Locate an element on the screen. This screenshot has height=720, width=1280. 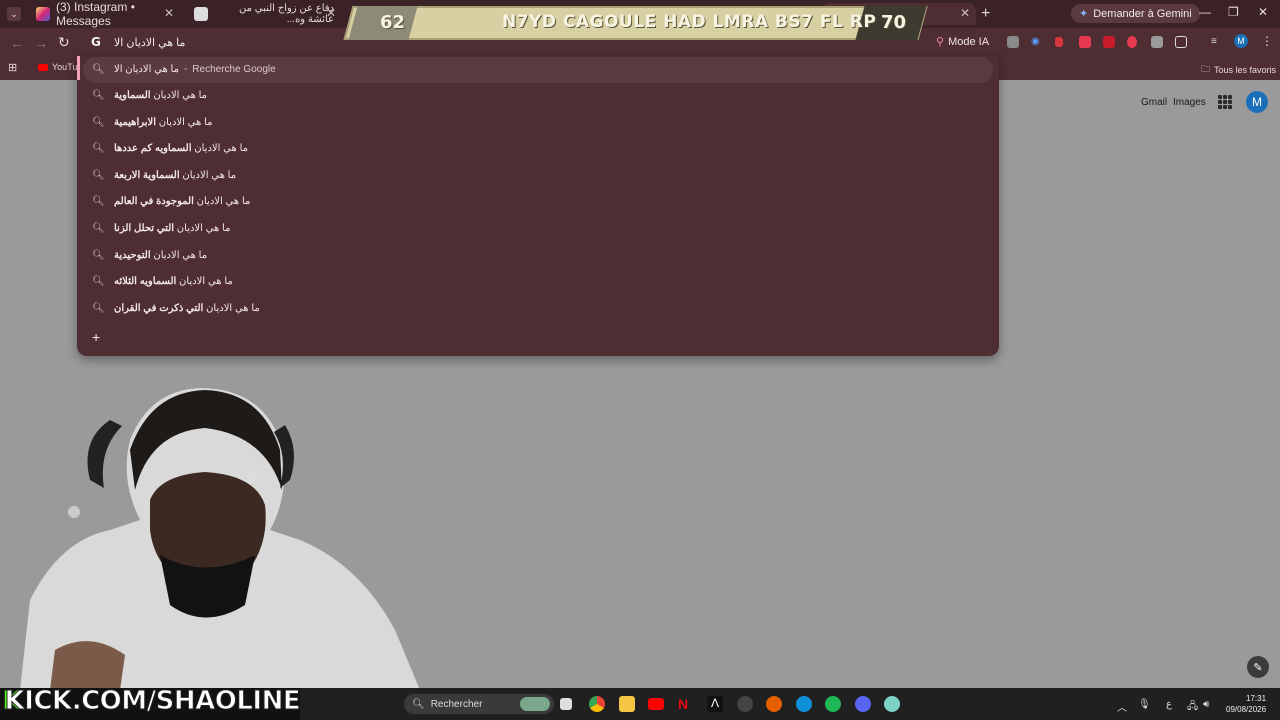
forward-icon: → is located at coordinates (41, 43).